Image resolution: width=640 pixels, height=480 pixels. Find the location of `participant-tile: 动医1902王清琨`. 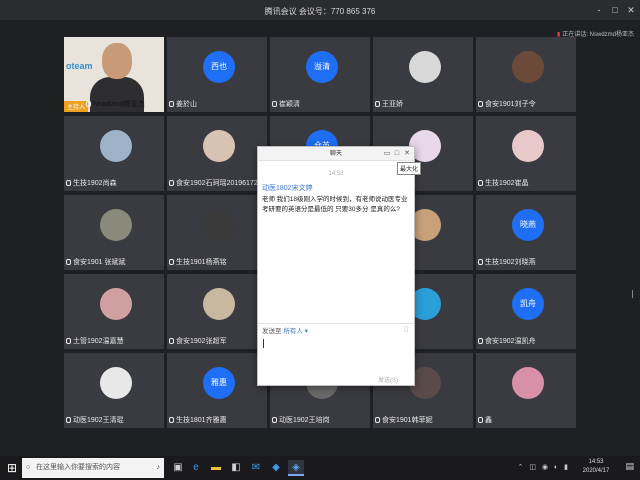

participant-tile: 动医1902王清琨 is located at coordinates (114, 390).